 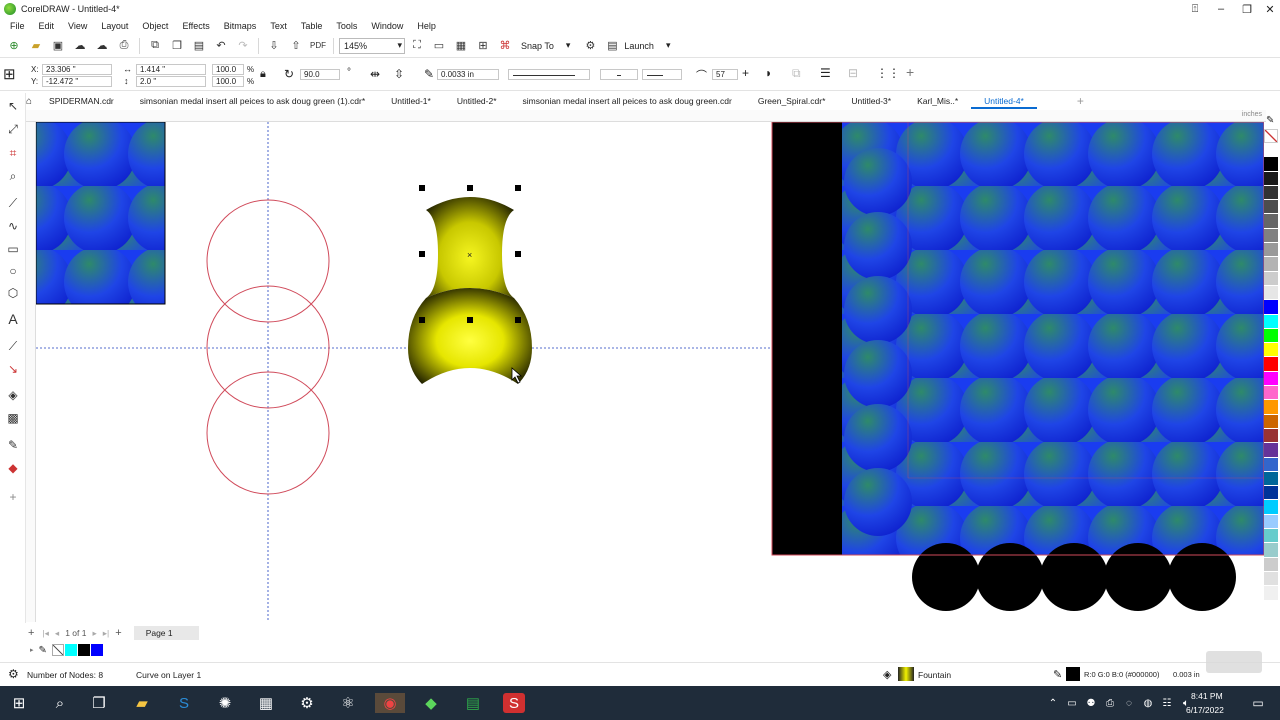 What do you see at coordinates (1195, 9) in the screenshot?
I see `sign-in-icon: ⍐` at bounding box center [1195, 9].